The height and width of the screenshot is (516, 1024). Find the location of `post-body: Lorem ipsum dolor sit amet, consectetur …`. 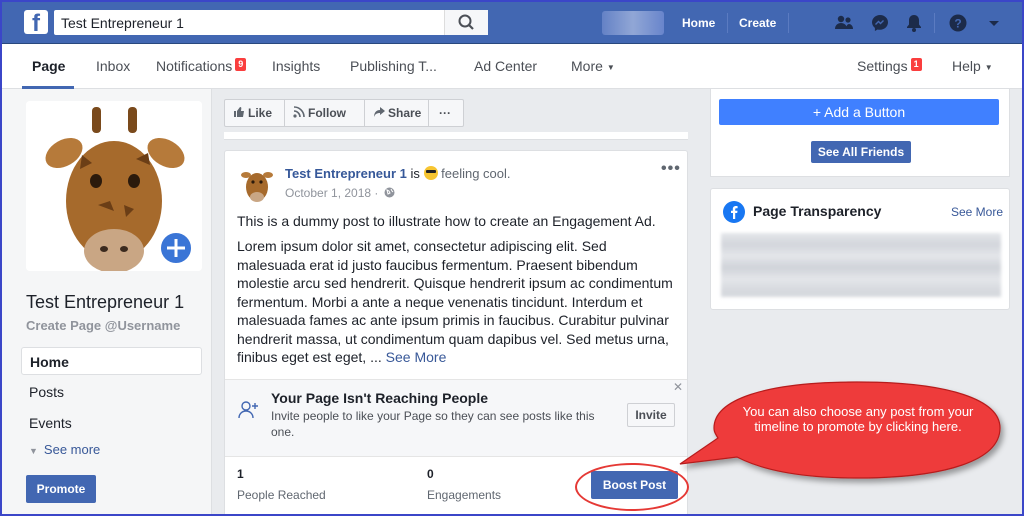

post-body: Lorem ipsum dolor sit amet, consectetur … is located at coordinates (455, 302).